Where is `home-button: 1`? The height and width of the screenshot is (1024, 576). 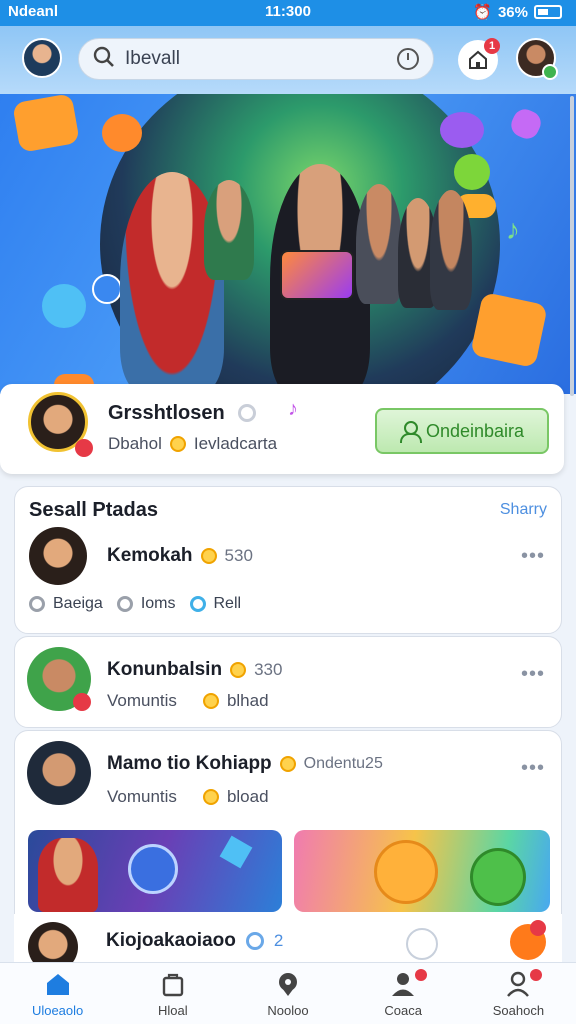
home-button: 1 is located at coordinates (479, 59).